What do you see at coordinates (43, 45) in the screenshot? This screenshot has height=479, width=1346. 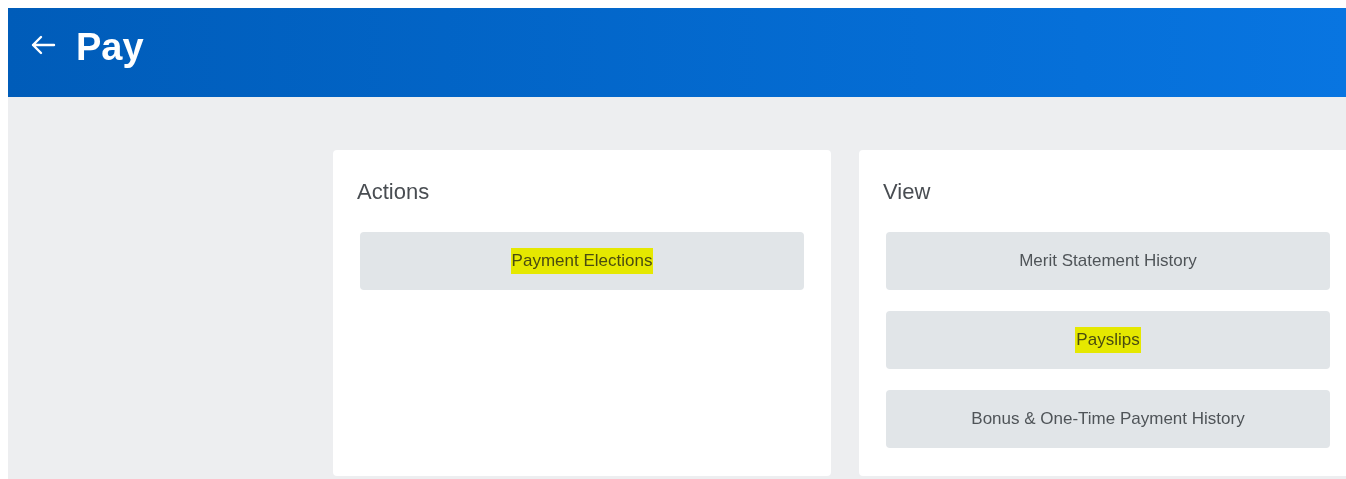 I see `back-arrow-icon` at bounding box center [43, 45].